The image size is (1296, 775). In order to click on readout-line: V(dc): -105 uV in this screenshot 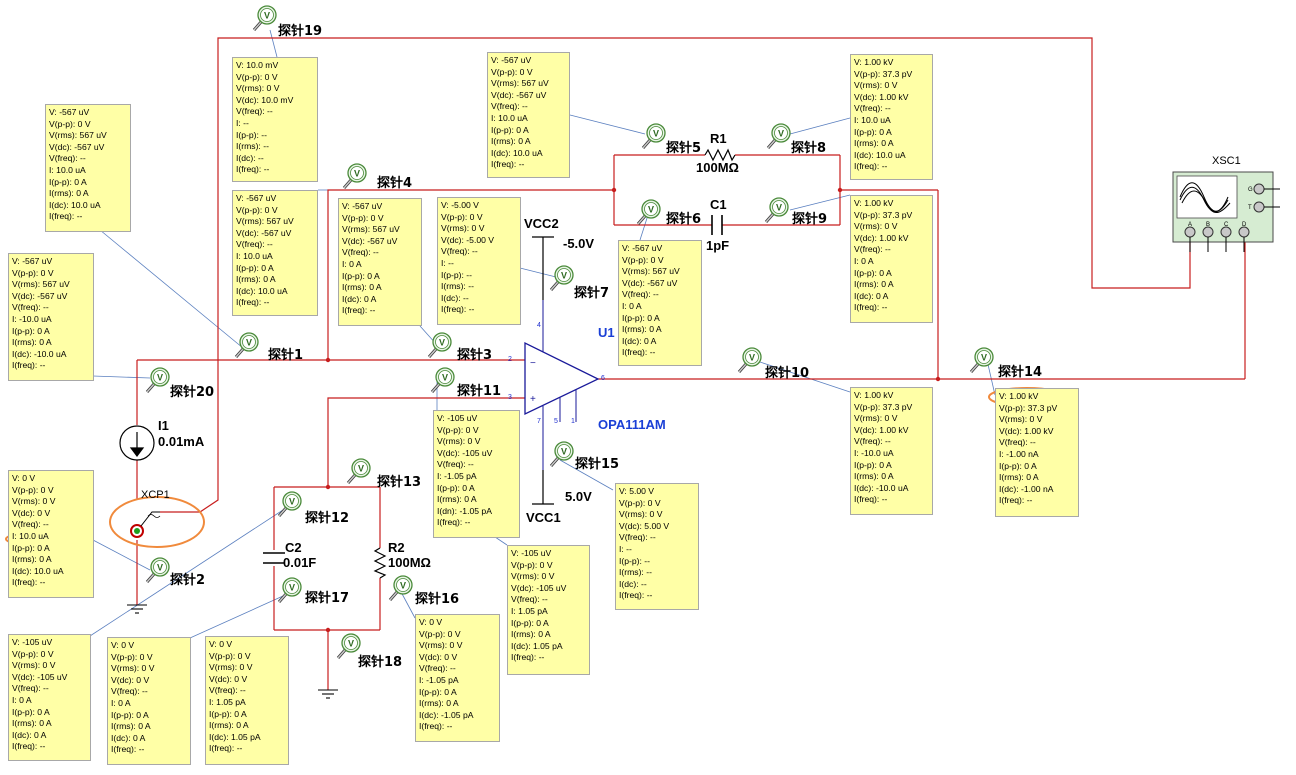, I will do `click(465, 452)`.